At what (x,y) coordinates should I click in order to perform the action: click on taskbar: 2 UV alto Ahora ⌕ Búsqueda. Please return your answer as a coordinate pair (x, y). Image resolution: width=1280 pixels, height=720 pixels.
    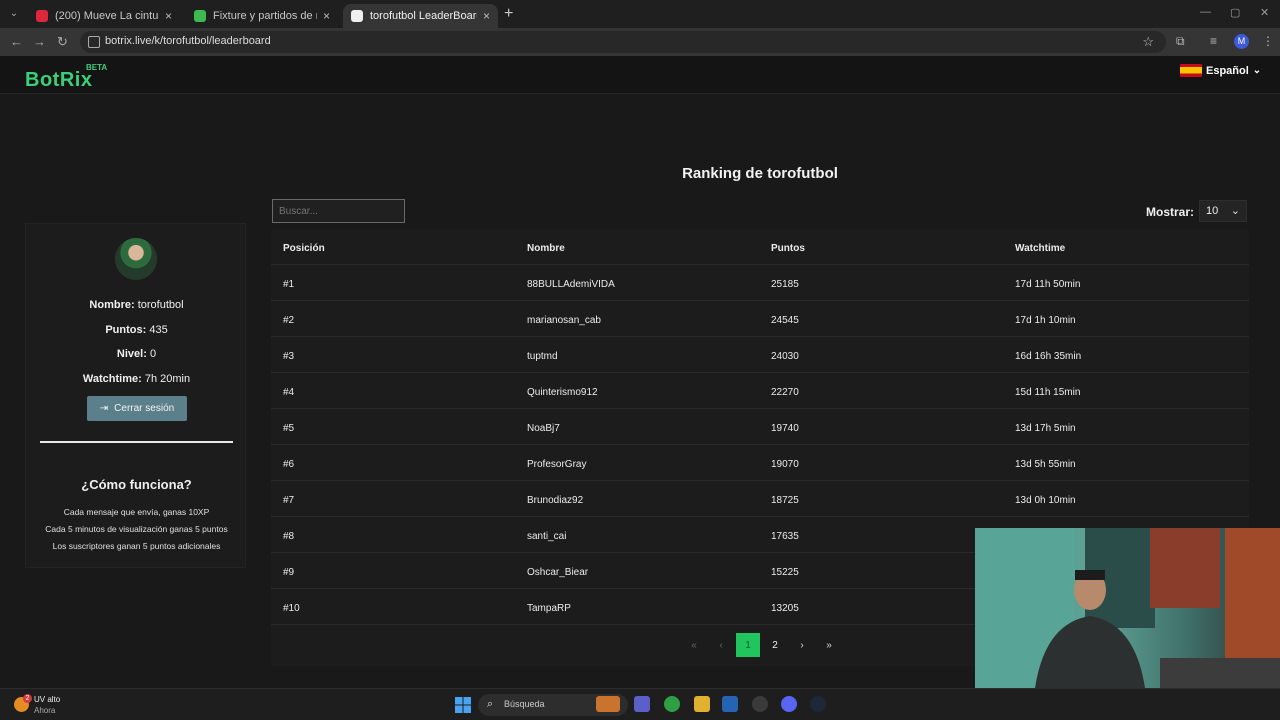
    Looking at the image, I should click on (640, 704).